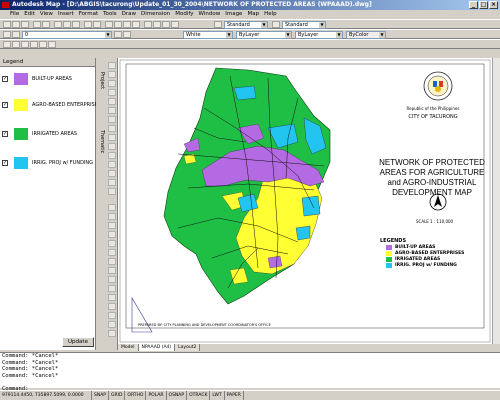  I want to click on menu-edit: Edit, so click(29, 14).